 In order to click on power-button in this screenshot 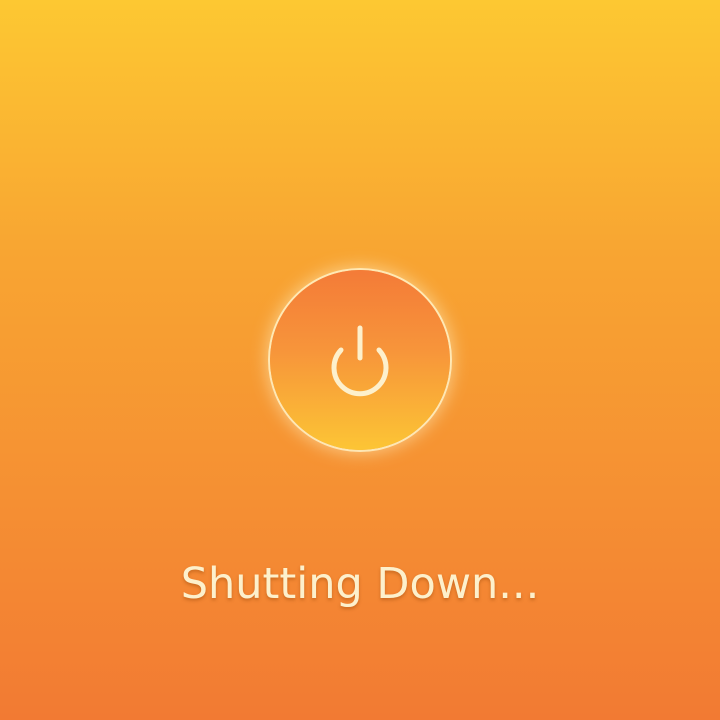, I will do `click(360, 360)`.